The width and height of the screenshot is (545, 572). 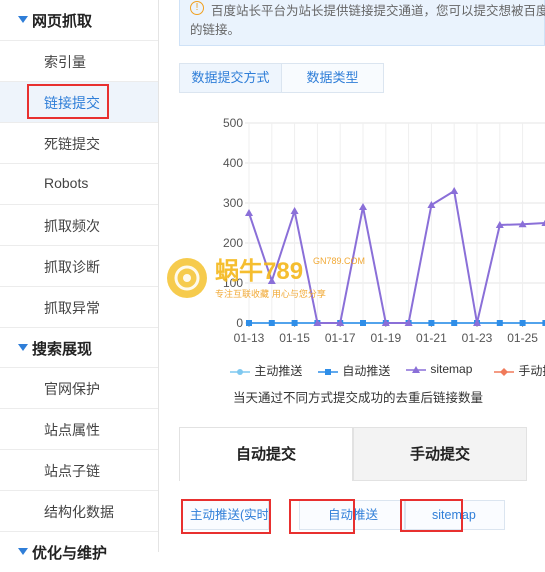 I want to click on x-tick-label: 01-23, so click(x=477, y=338).